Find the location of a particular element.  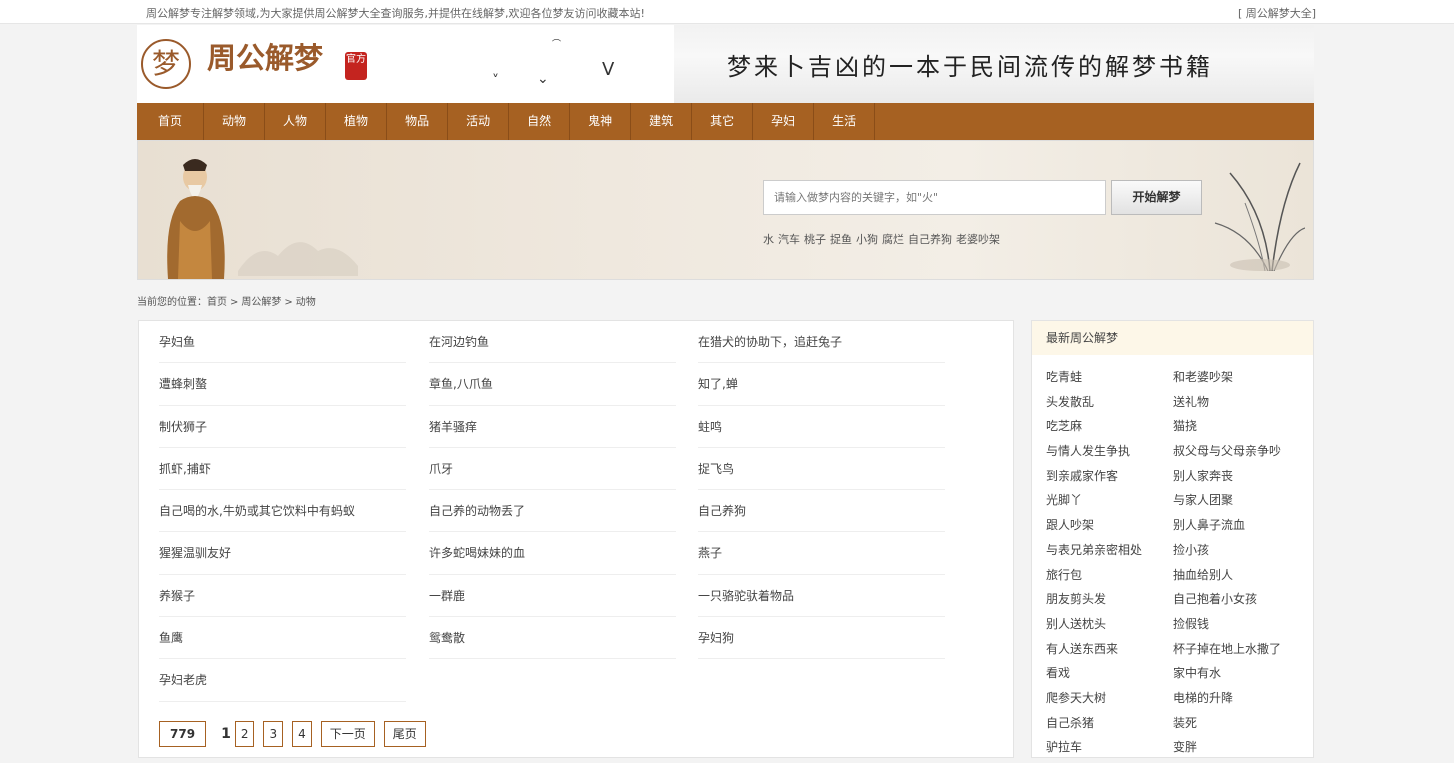

sidebar-link: 驴拉车 is located at coordinates (1064, 746).